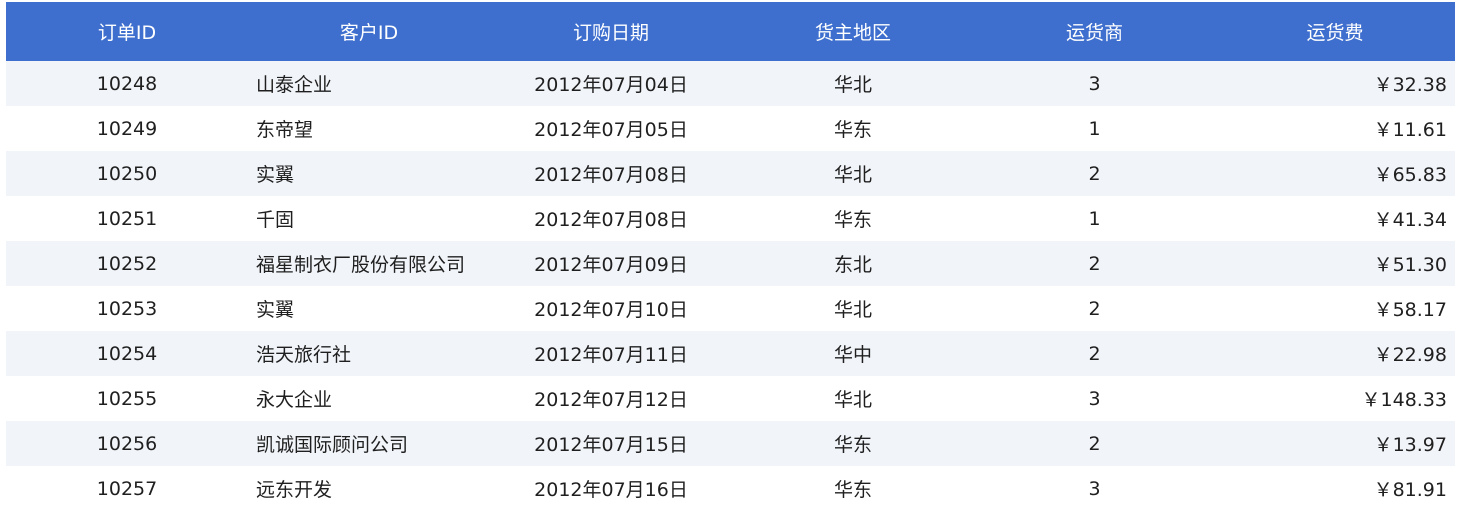  What do you see at coordinates (304, 355) in the screenshot?
I see `cell-customer-id: 浩天旅行社` at bounding box center [304, 355].